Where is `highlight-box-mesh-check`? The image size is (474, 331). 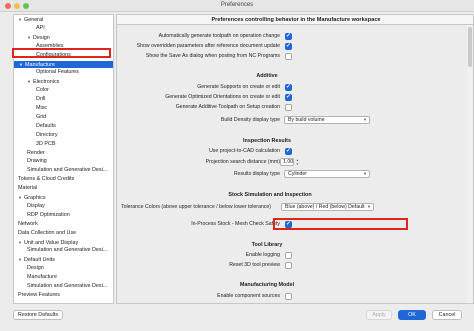
highlight-box-mesh-check is located at coordinates (340, 224).